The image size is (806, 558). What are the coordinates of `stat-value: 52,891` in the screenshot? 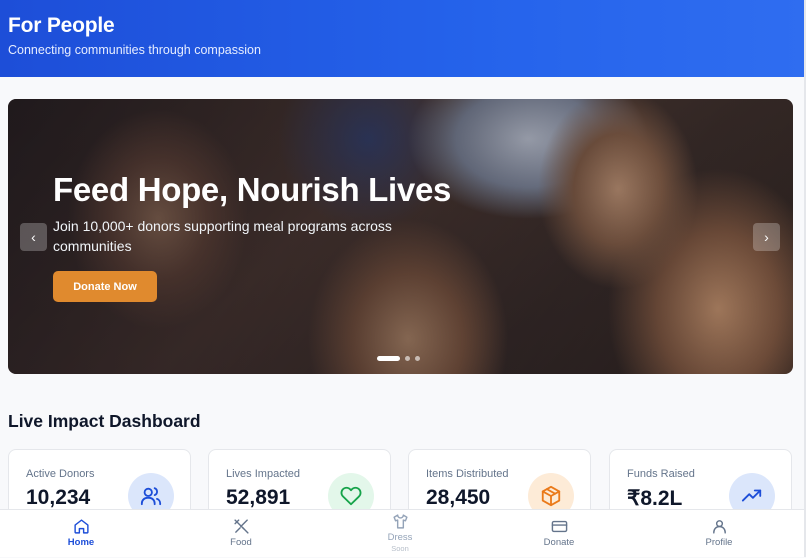 It's located at (258, 497).